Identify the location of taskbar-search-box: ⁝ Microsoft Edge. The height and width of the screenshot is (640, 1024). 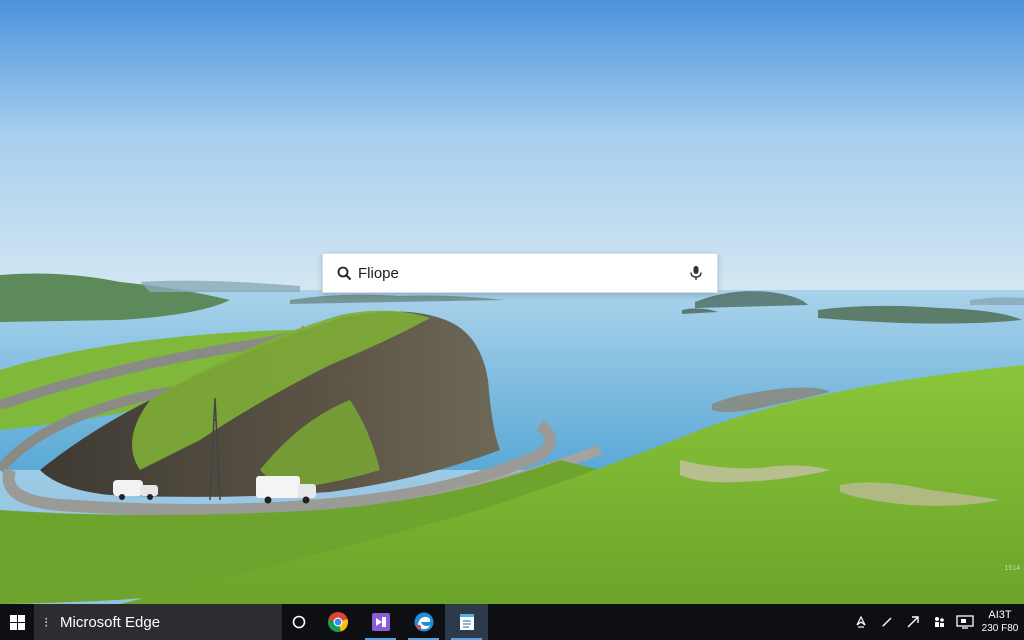
(158, 622).